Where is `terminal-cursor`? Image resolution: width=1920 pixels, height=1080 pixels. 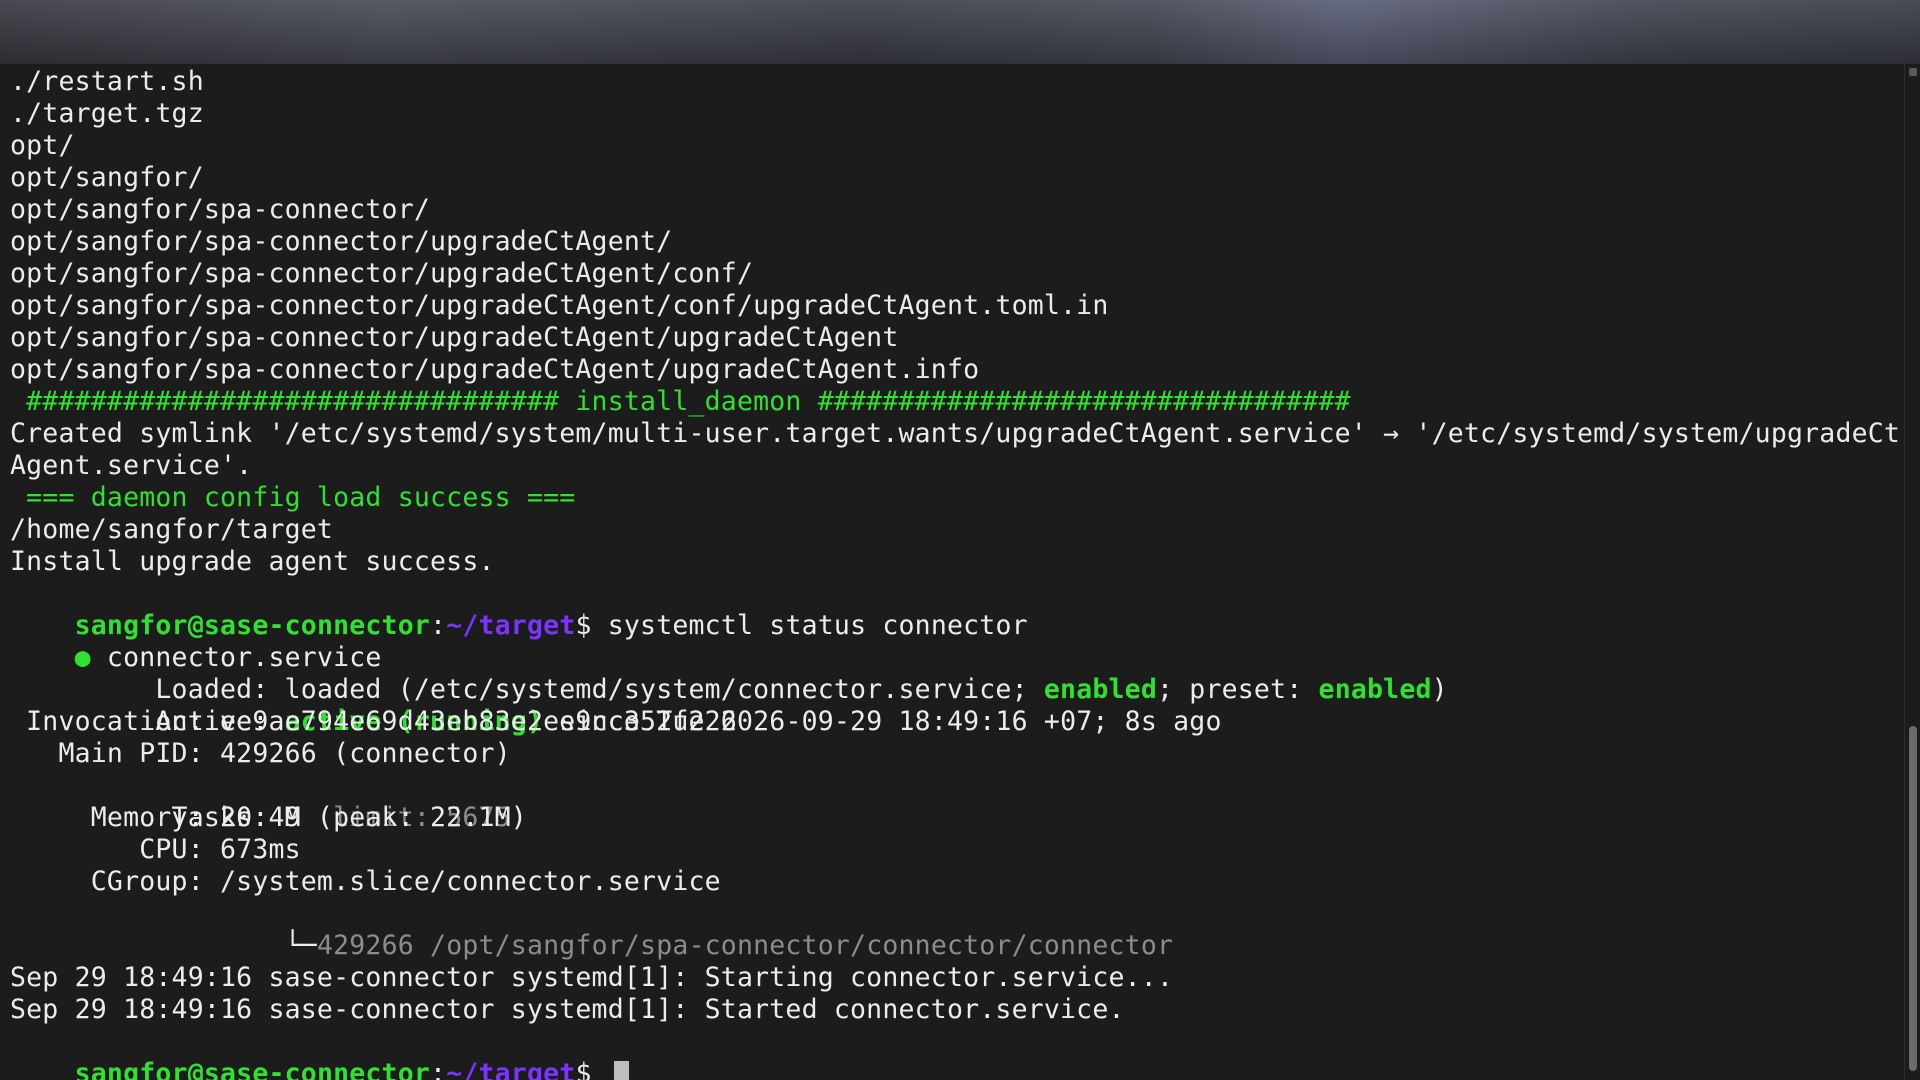
terminal-cursor is located at coordinates (621, 1070).